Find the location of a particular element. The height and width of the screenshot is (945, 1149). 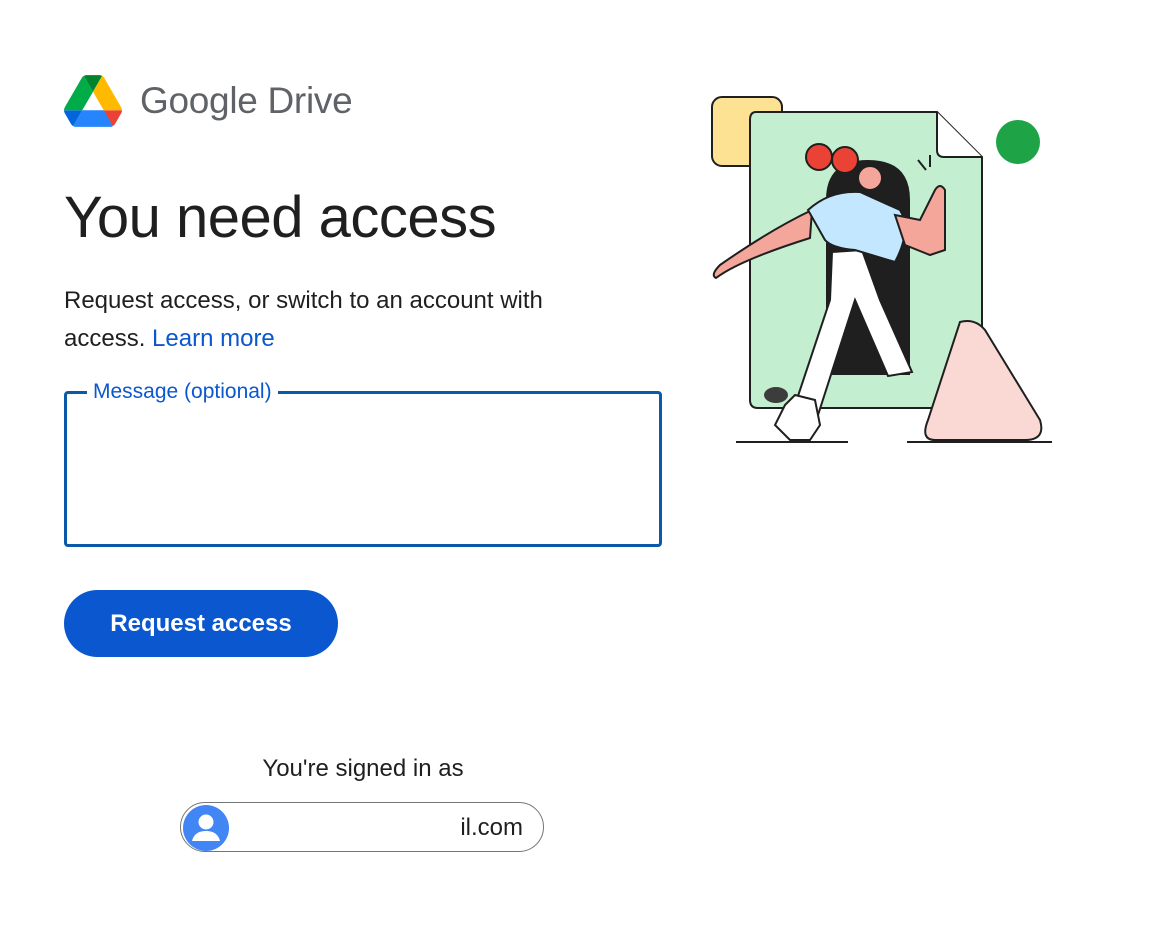

learn-more-link: Learn more is located at coordinates (213, 338).